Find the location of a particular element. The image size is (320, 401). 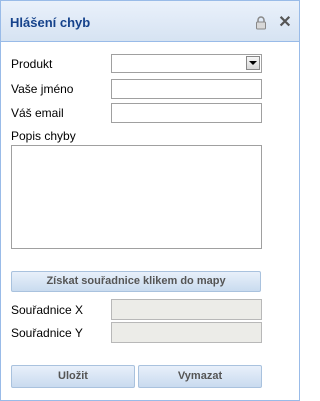

coord-y-label: Souřadnice Y is located at coordinates (47, 333).